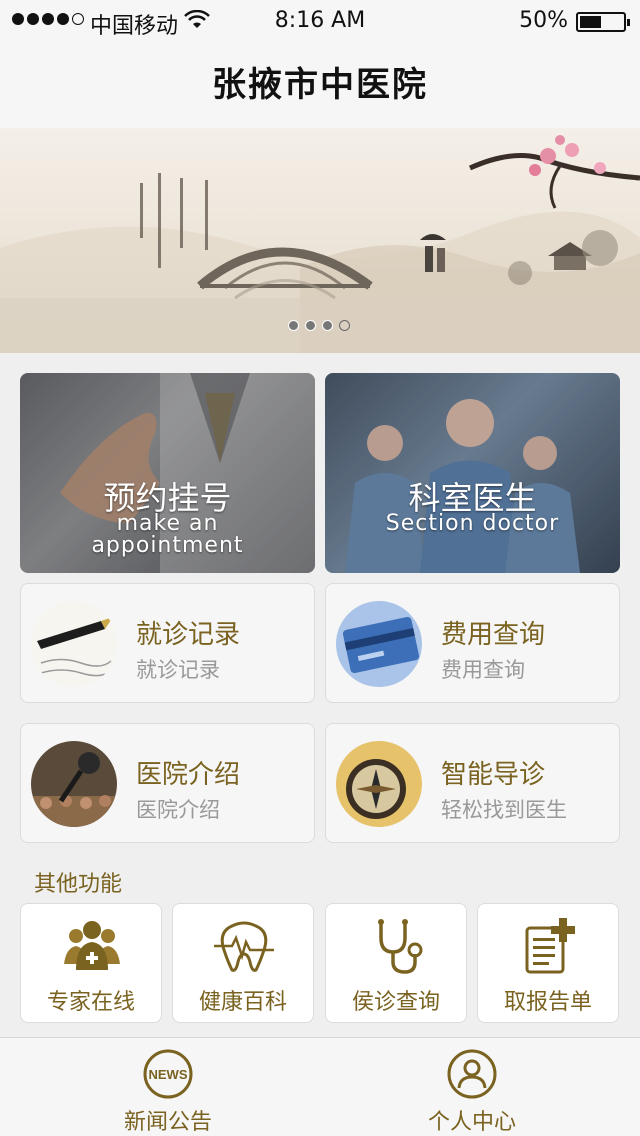 The image size is (640, 1136). What do you see at coordinates (167, 1122) in the screenshot?
I see `tab-news-label: 新闻公告` at bounding box center [167, 1122].